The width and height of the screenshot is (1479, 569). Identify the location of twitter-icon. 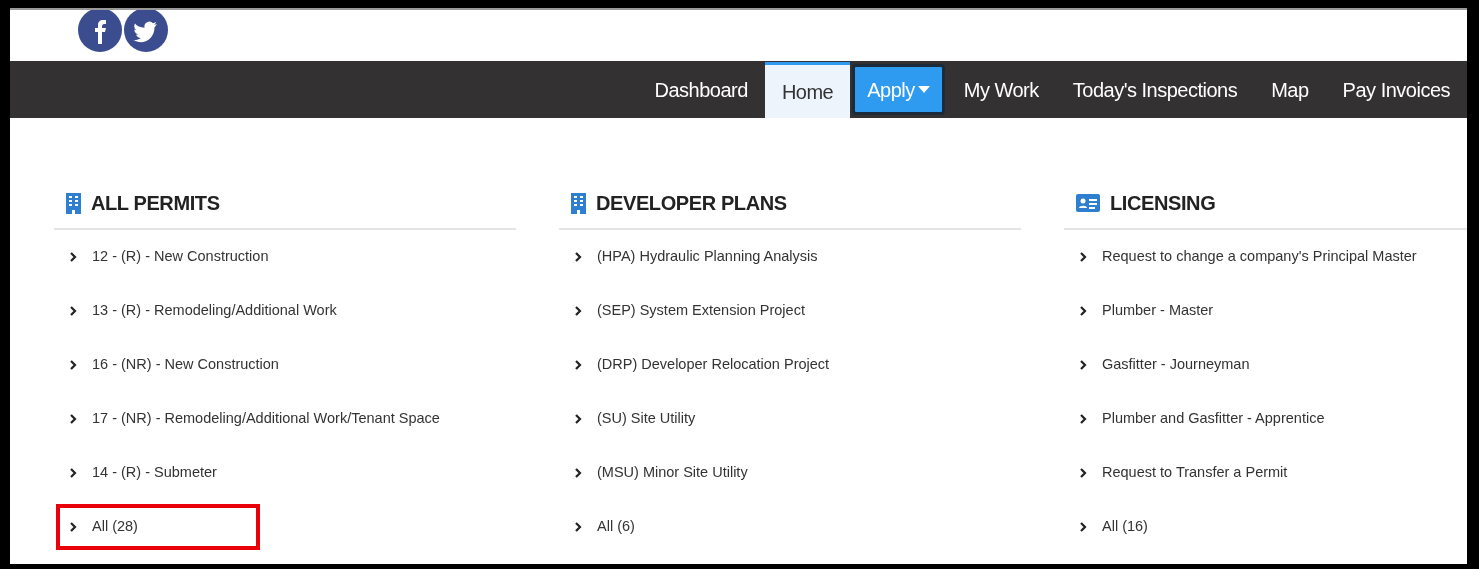
(146, 31).